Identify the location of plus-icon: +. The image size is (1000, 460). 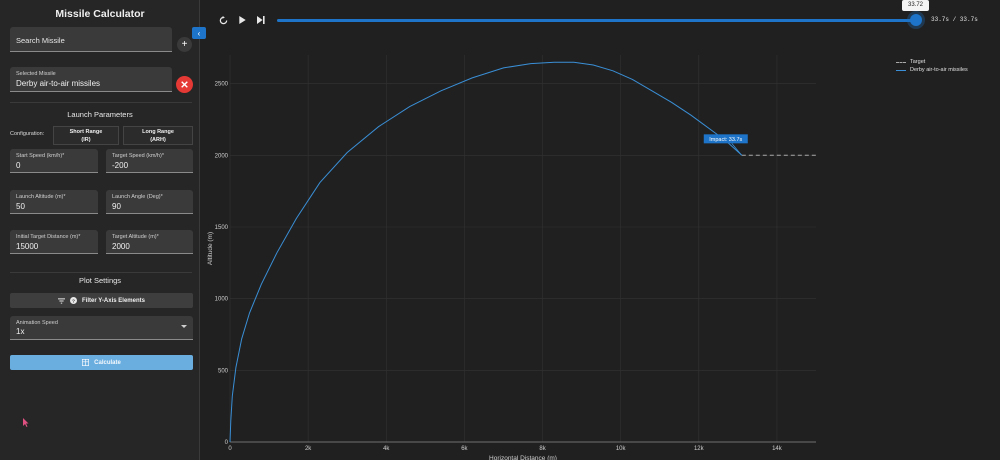
(184, 44).